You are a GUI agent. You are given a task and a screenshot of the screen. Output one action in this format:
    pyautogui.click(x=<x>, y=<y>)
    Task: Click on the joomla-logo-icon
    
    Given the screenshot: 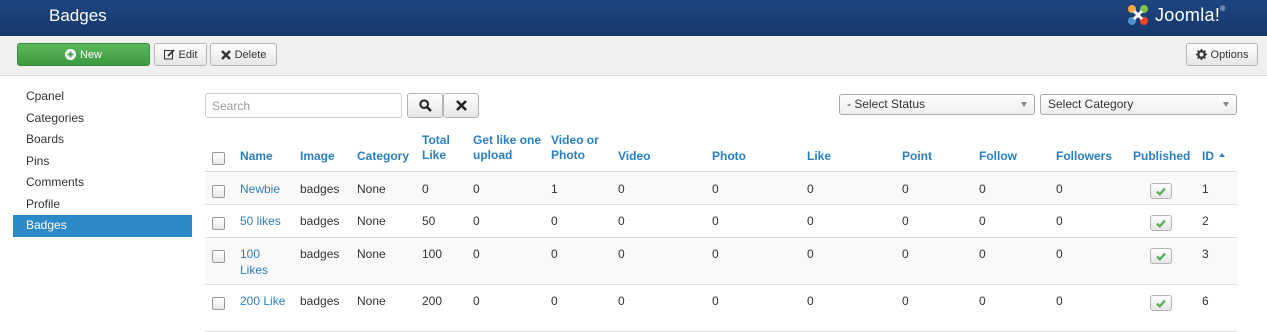 What is the action you would take?
    pyautogui.click(x=1138, y=15)
    